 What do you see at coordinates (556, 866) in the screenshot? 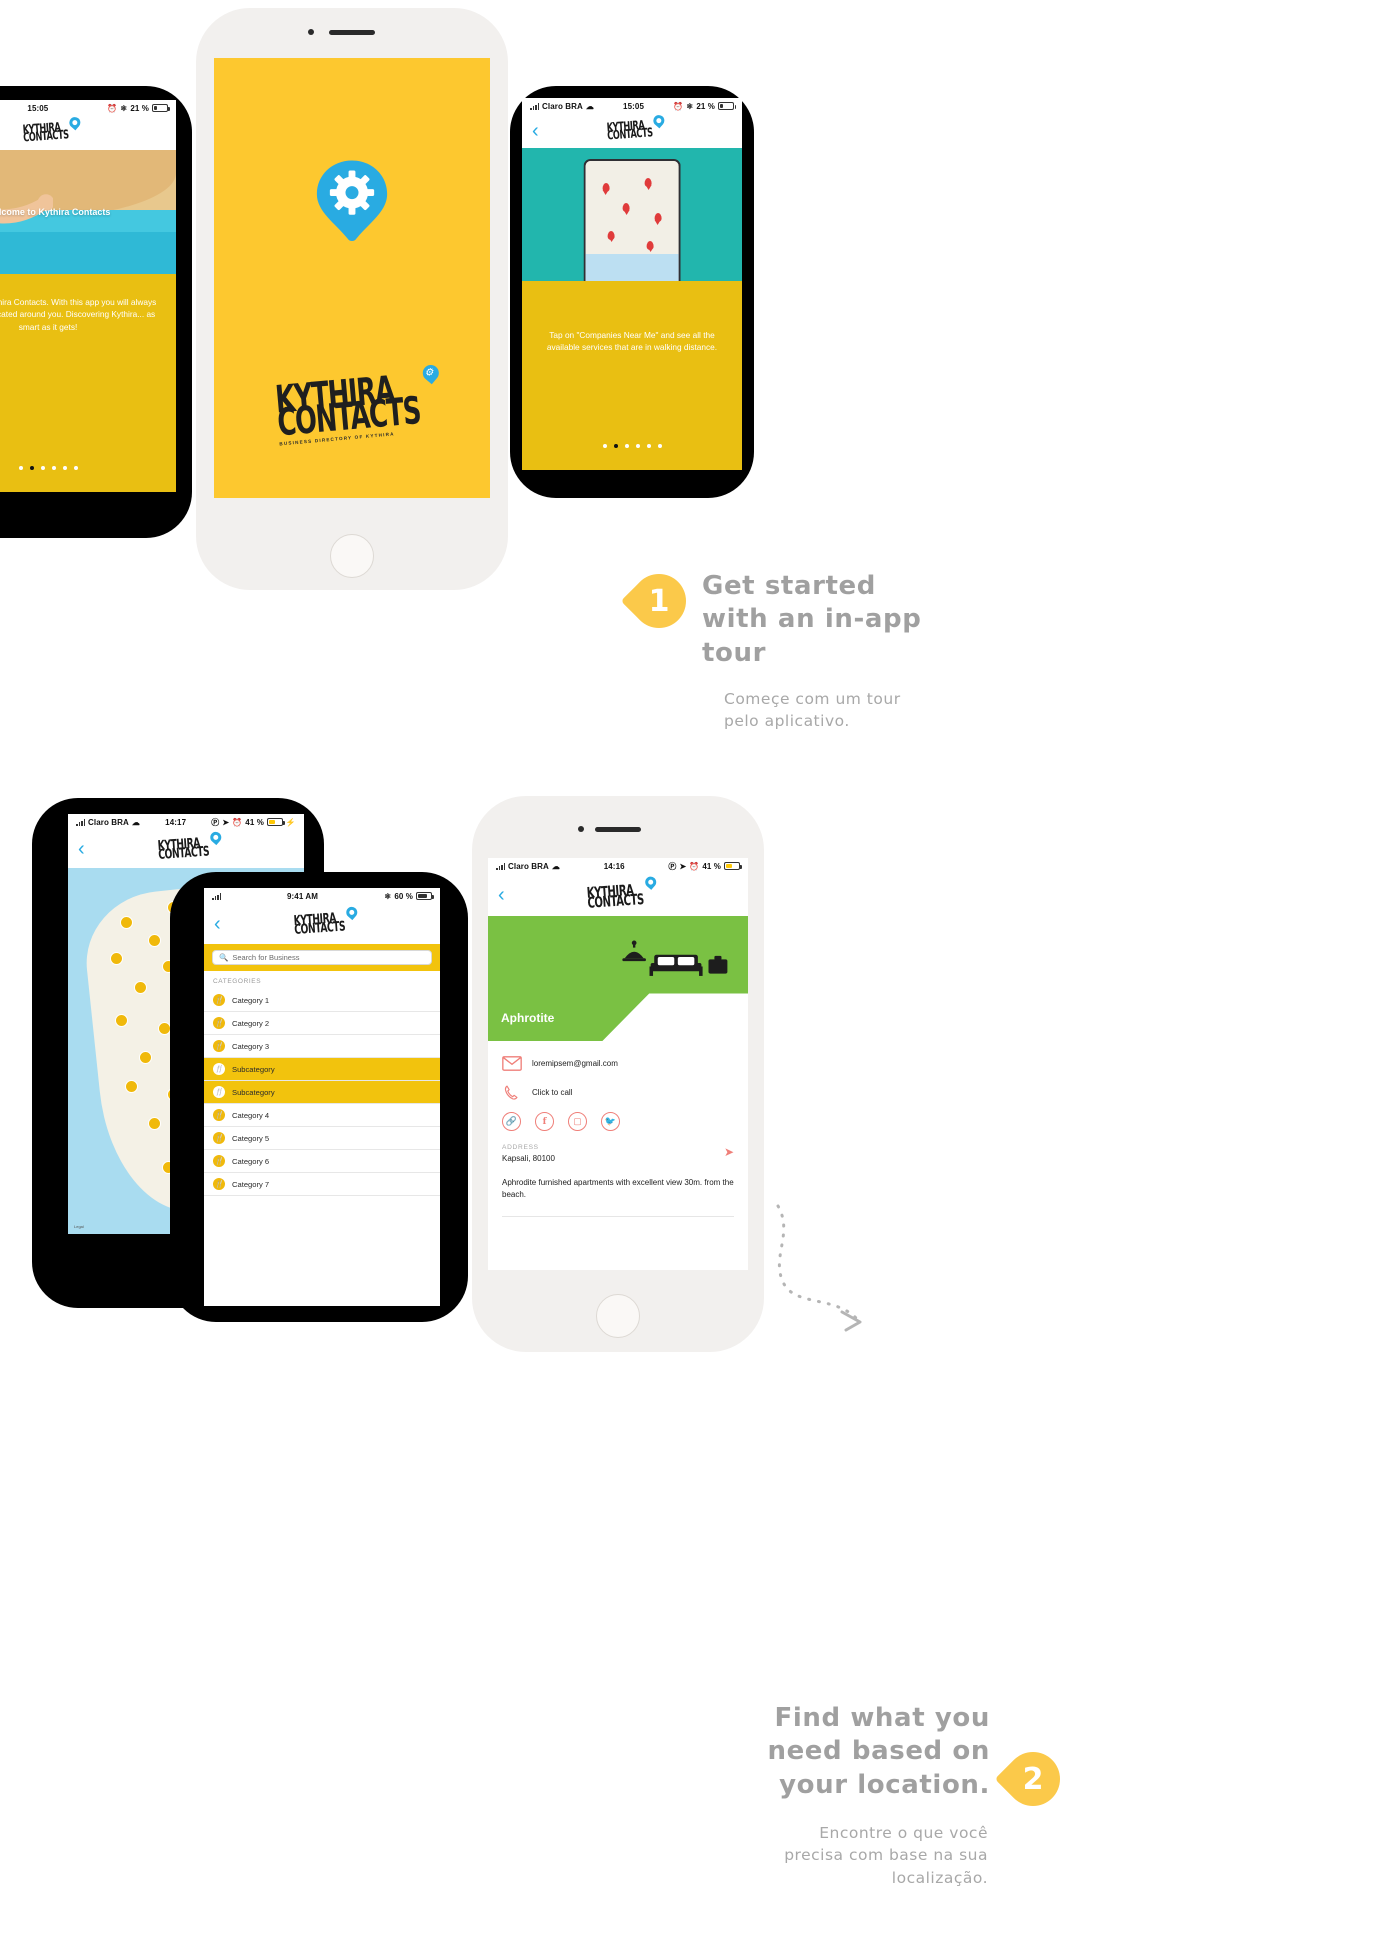
I see `wifi-icon: ☁` at bounding box center [556, 866].